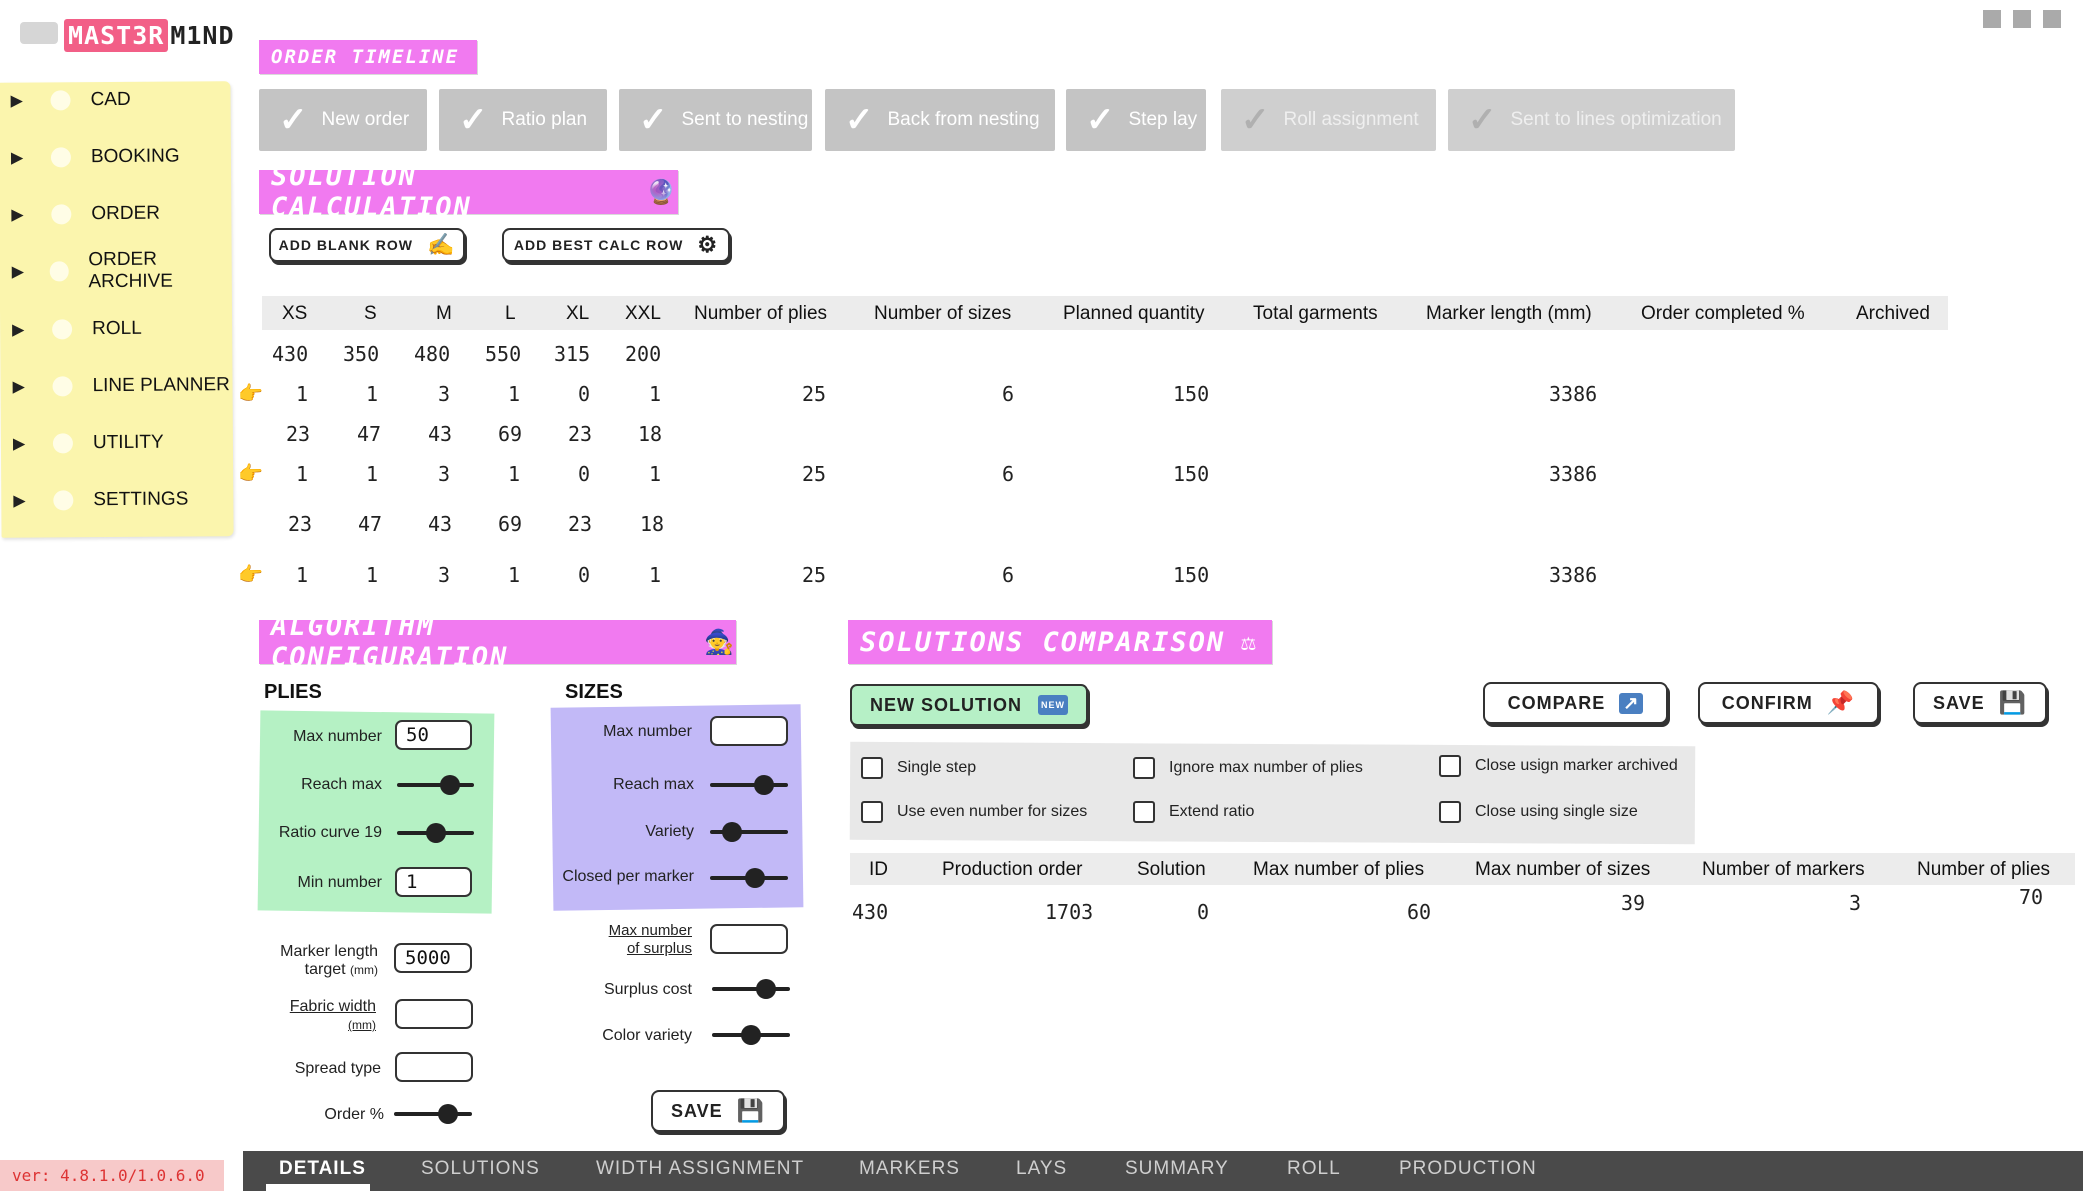 The width and height of the screenshot is (2083, 1191). What do you see at coordinates (70, 100) in the screenshot?
I see `sidebar-item-cad: ▶ CAD` at bounding box center [70, 100].